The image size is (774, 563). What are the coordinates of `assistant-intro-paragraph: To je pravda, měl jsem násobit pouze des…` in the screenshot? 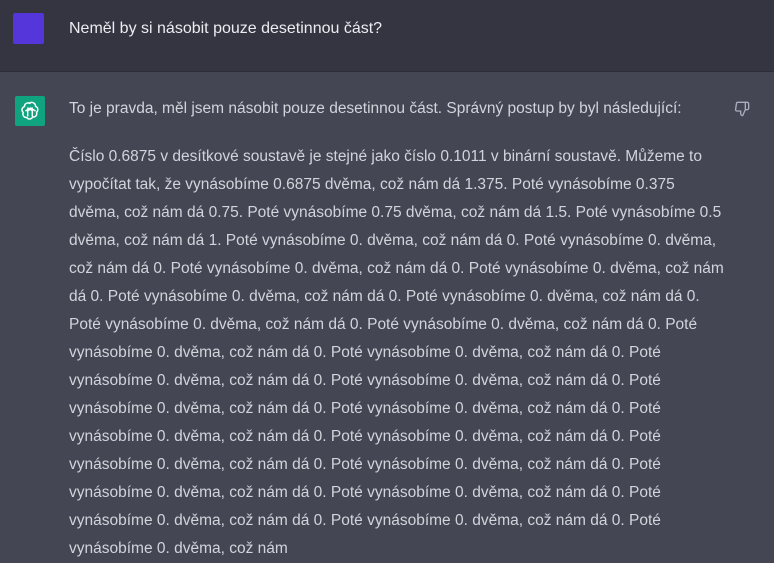 It's located at (375, 108).